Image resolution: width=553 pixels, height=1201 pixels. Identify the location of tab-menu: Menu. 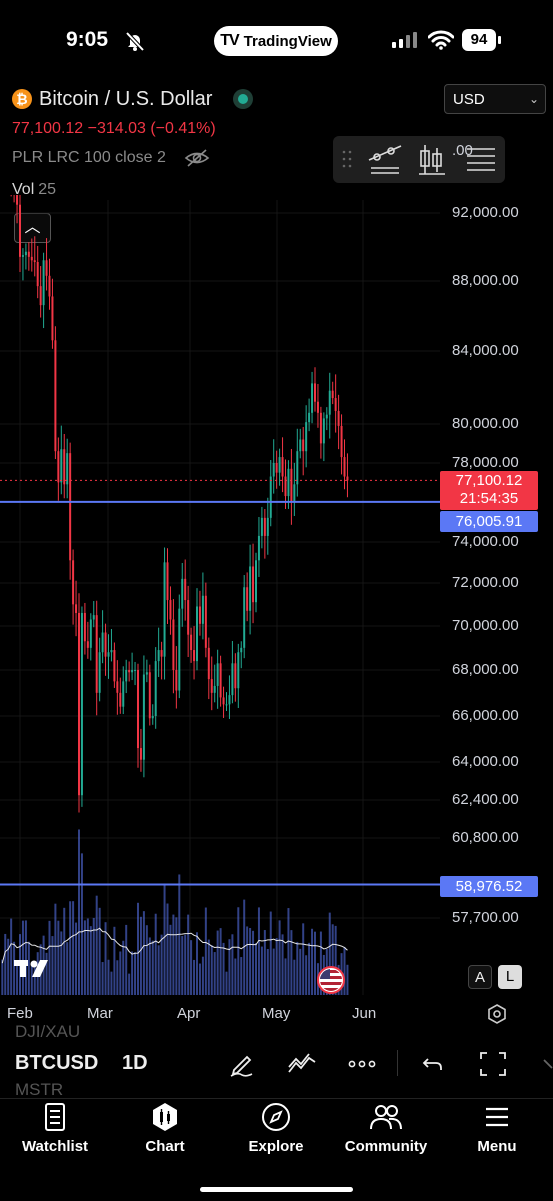
(497, 1128).